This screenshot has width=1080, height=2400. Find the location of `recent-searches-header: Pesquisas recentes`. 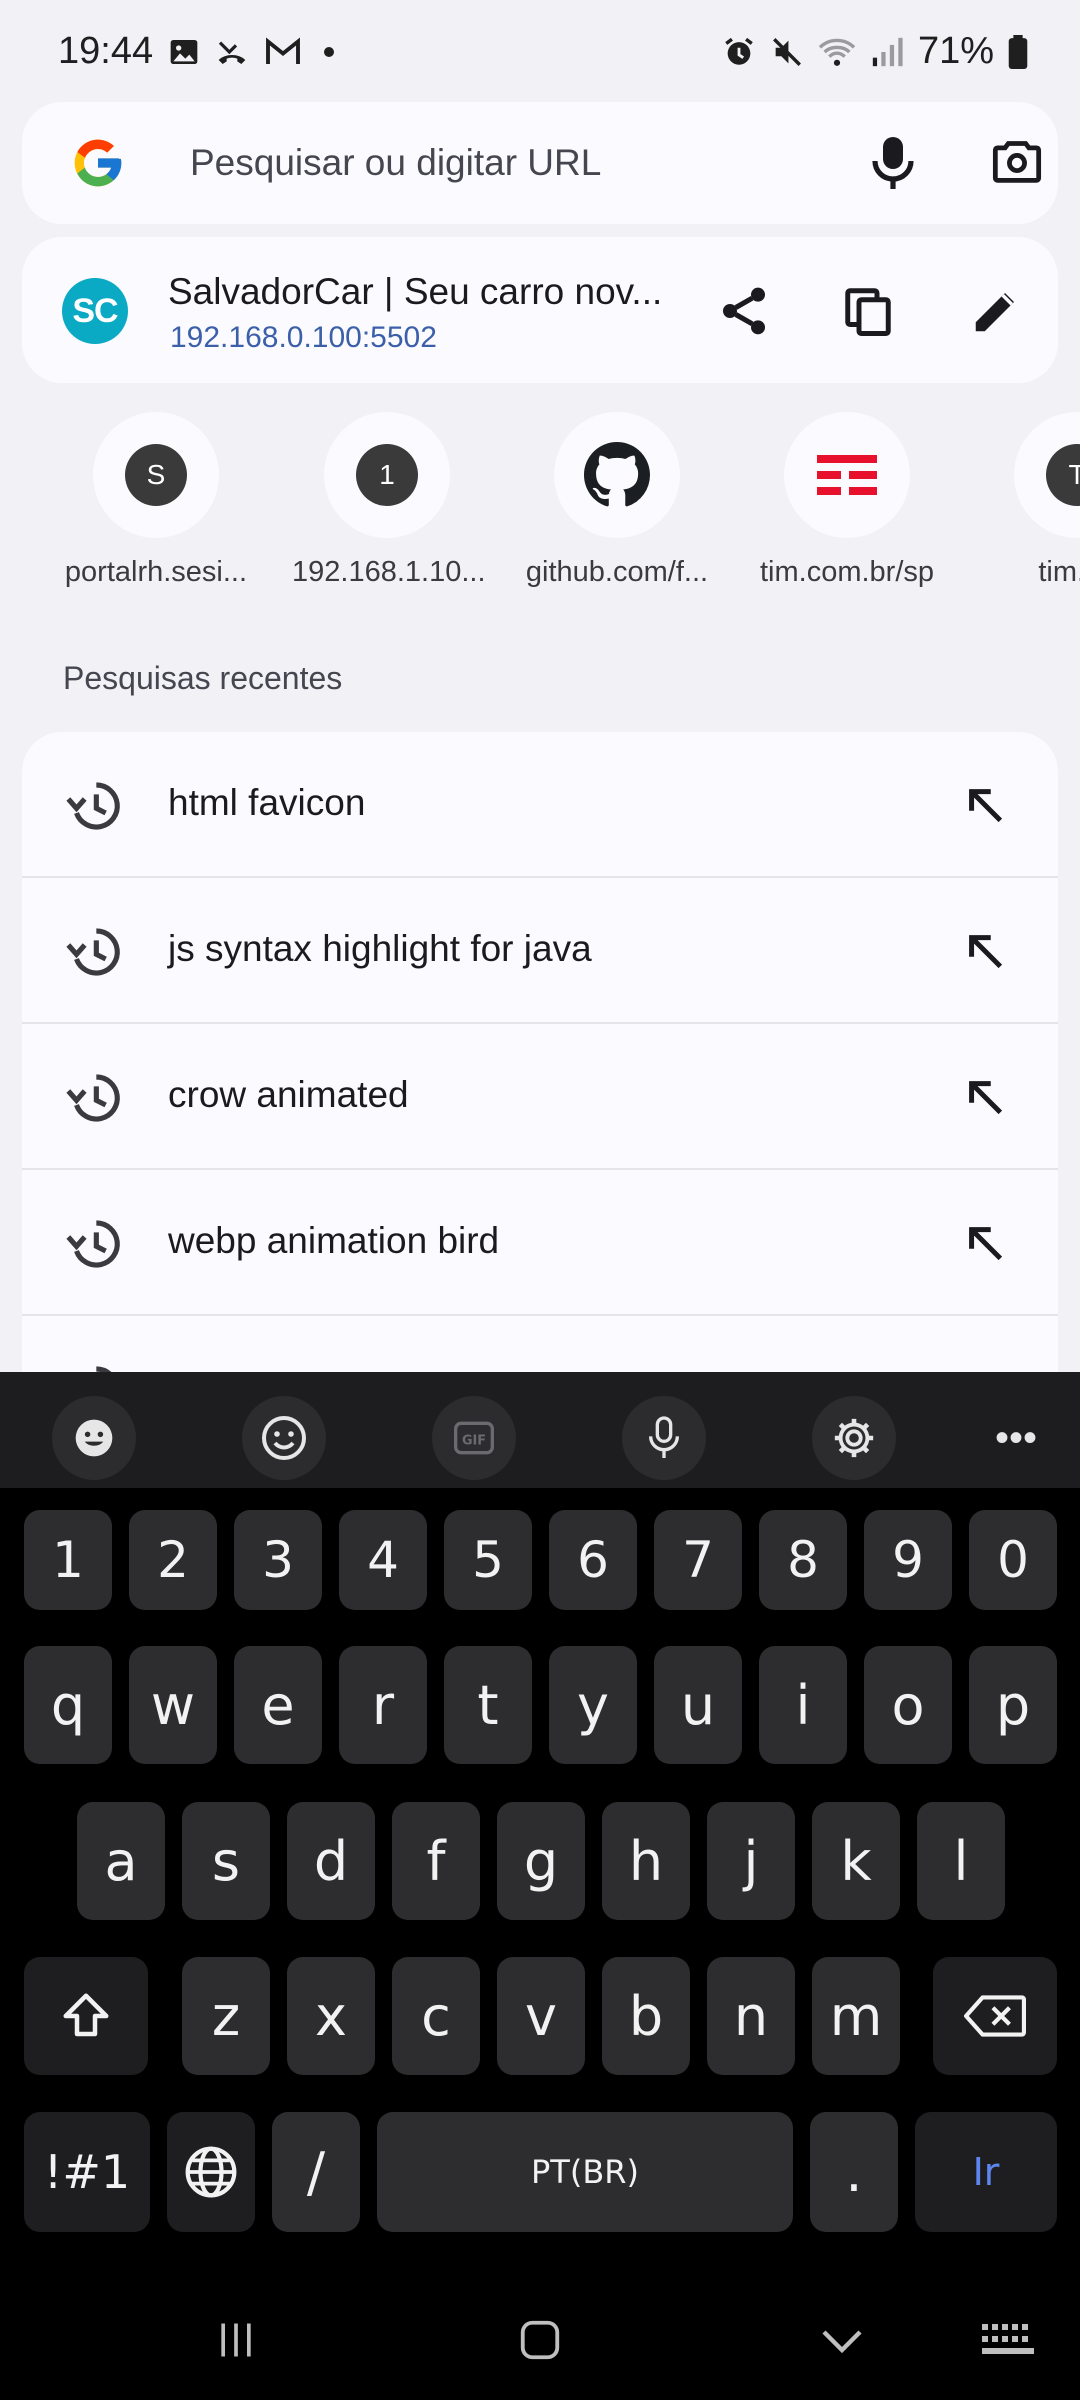

recent-searches-header: Pesquisas recentes is located at coordinates (203, 678).